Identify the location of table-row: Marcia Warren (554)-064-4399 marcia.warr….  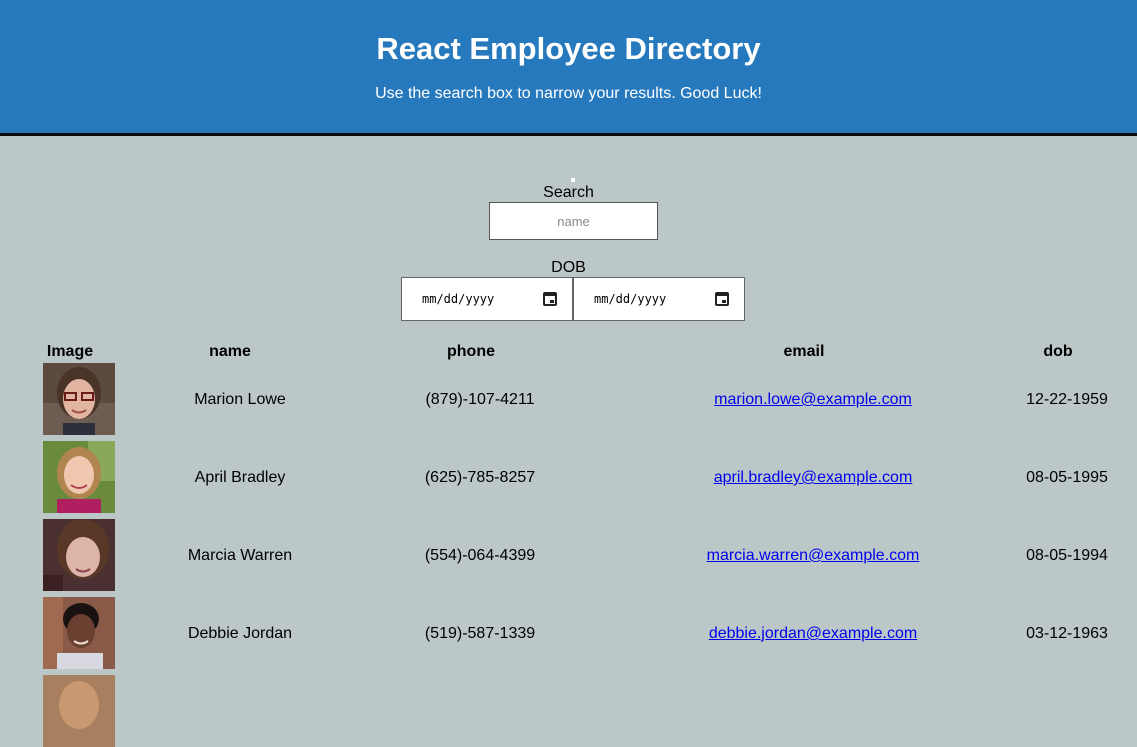
(568, 555).